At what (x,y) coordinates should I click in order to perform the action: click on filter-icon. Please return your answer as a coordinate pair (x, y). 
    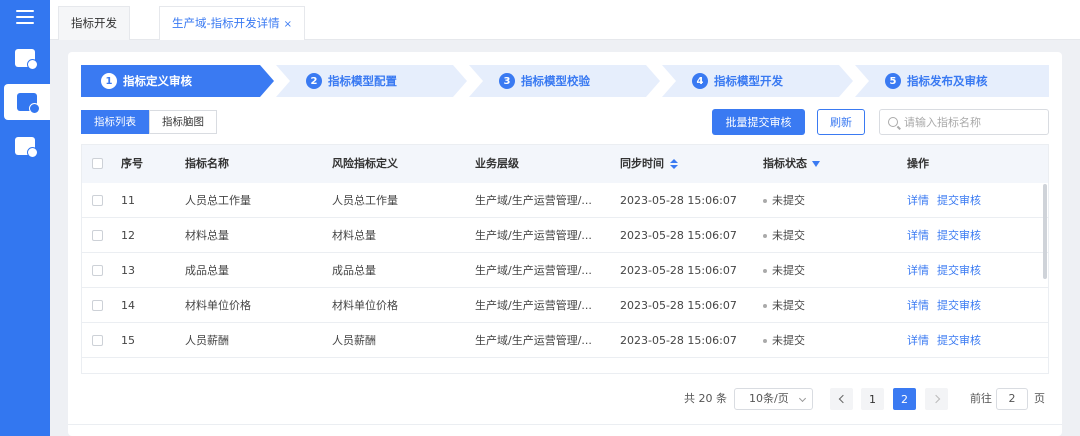
    Looking at the image, I should click on (816, 164).